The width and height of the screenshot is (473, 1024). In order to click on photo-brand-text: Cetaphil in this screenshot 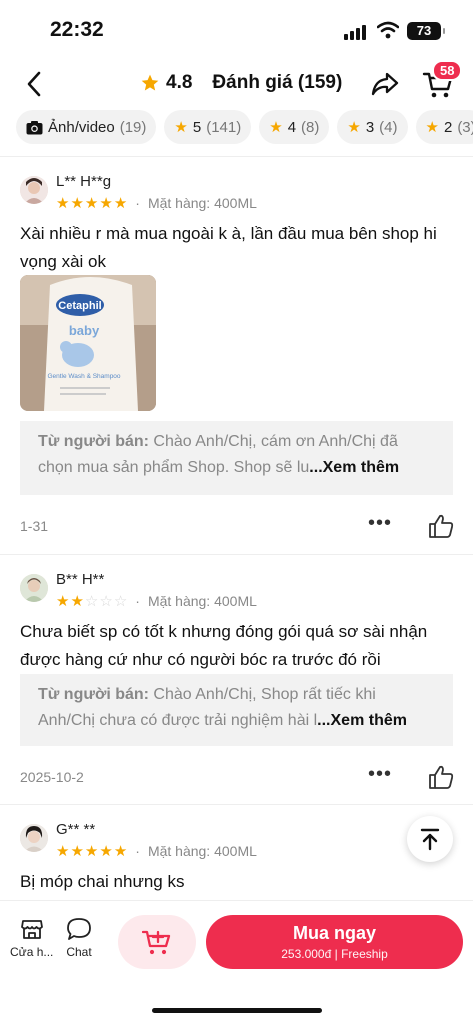, I will do `click(79, 306)`.